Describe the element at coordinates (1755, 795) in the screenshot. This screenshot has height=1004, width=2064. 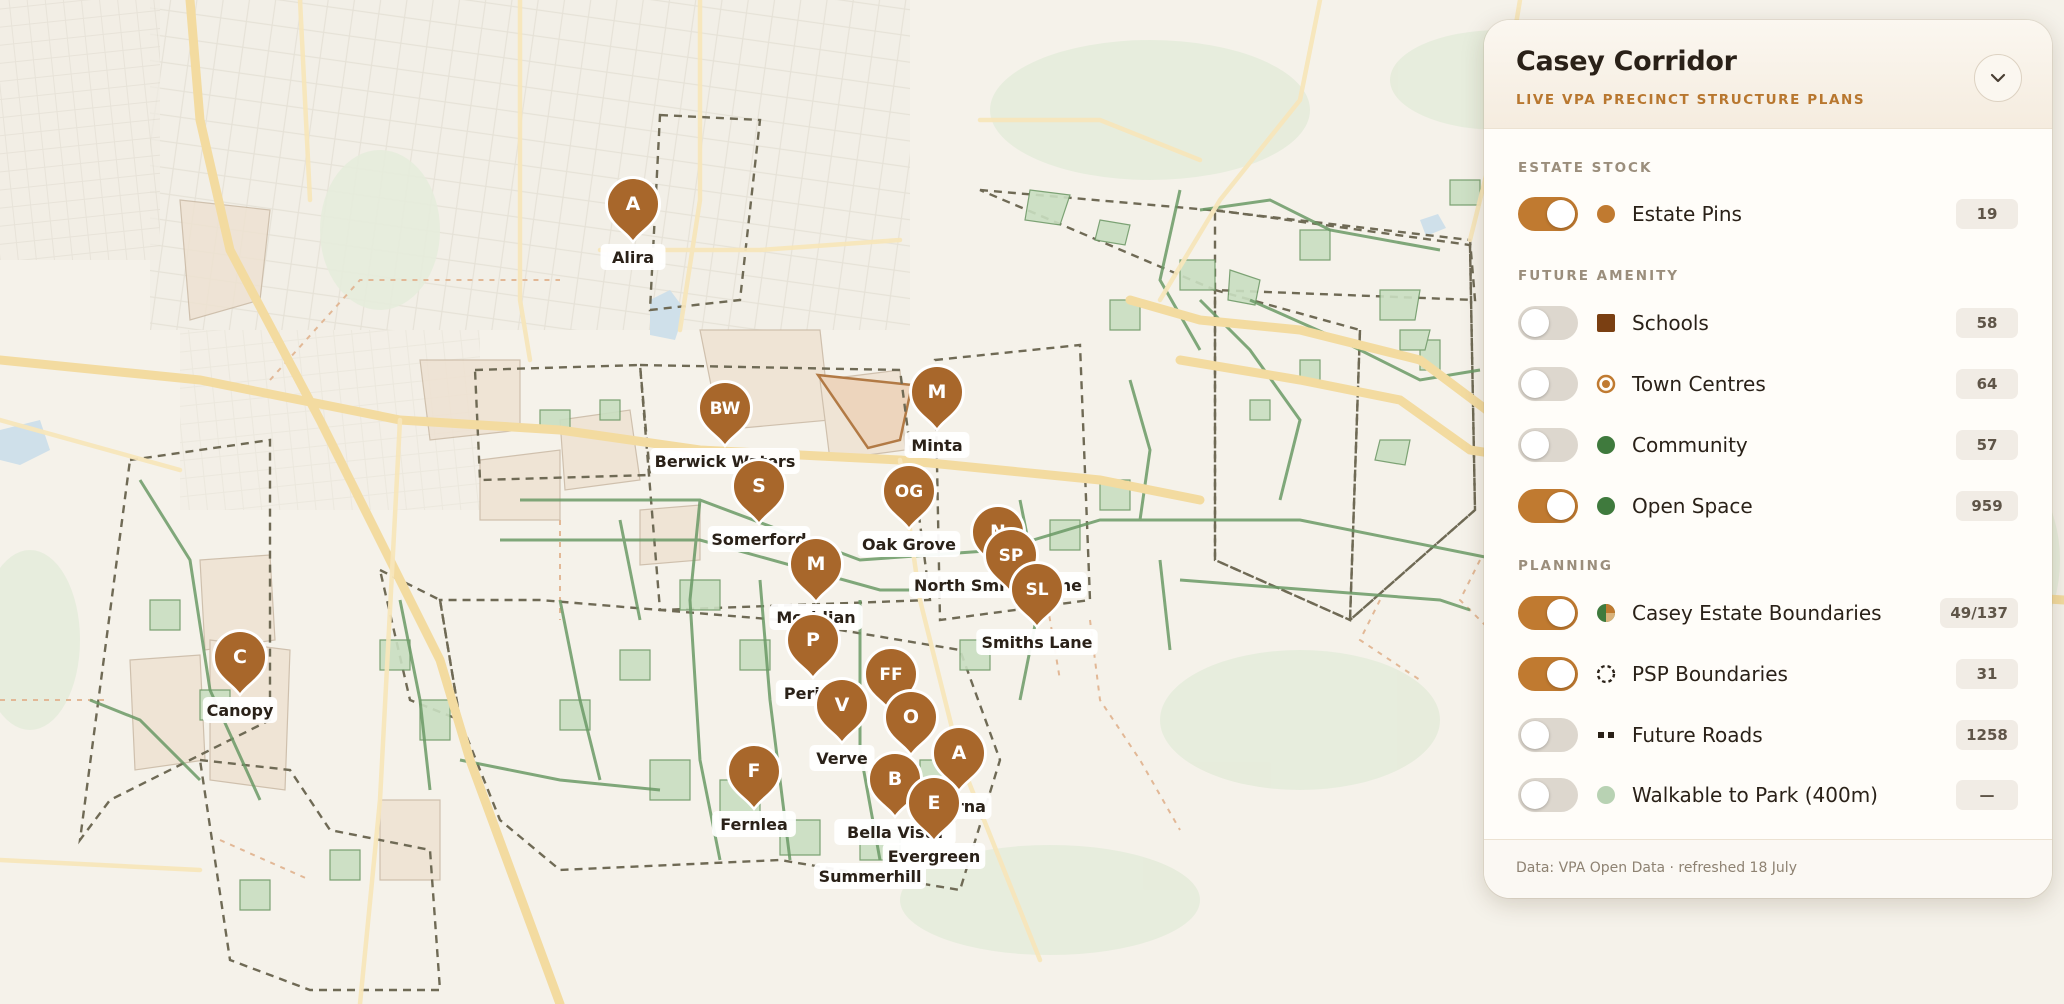
I see `layer-label: Walkable to Park (400m)` at that location.